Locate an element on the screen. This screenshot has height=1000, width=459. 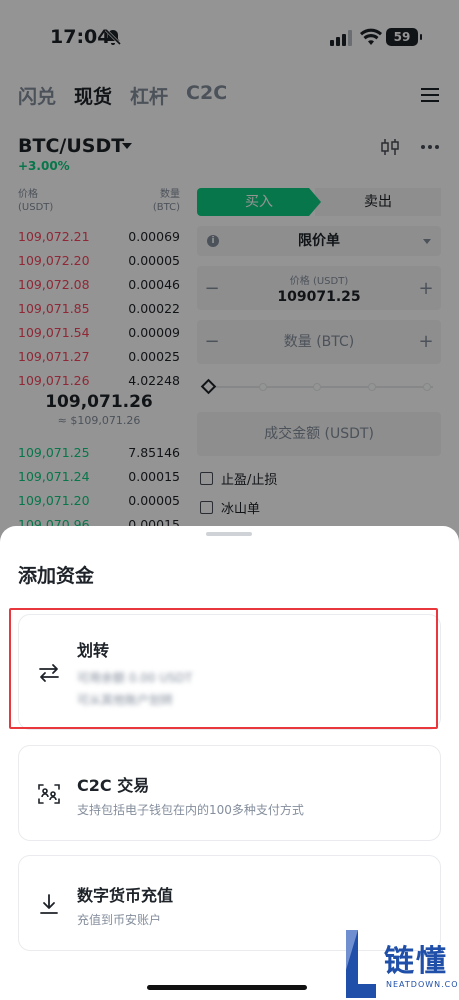
deposit-icon is located at coordinates (49, 904).